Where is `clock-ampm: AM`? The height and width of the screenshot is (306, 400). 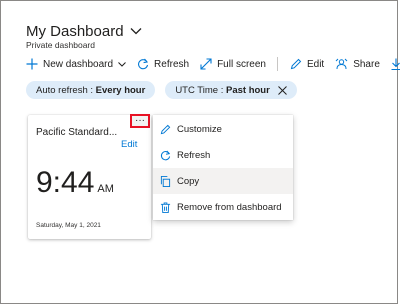 clock-ampm: AM is located at coordinates (105, 189).